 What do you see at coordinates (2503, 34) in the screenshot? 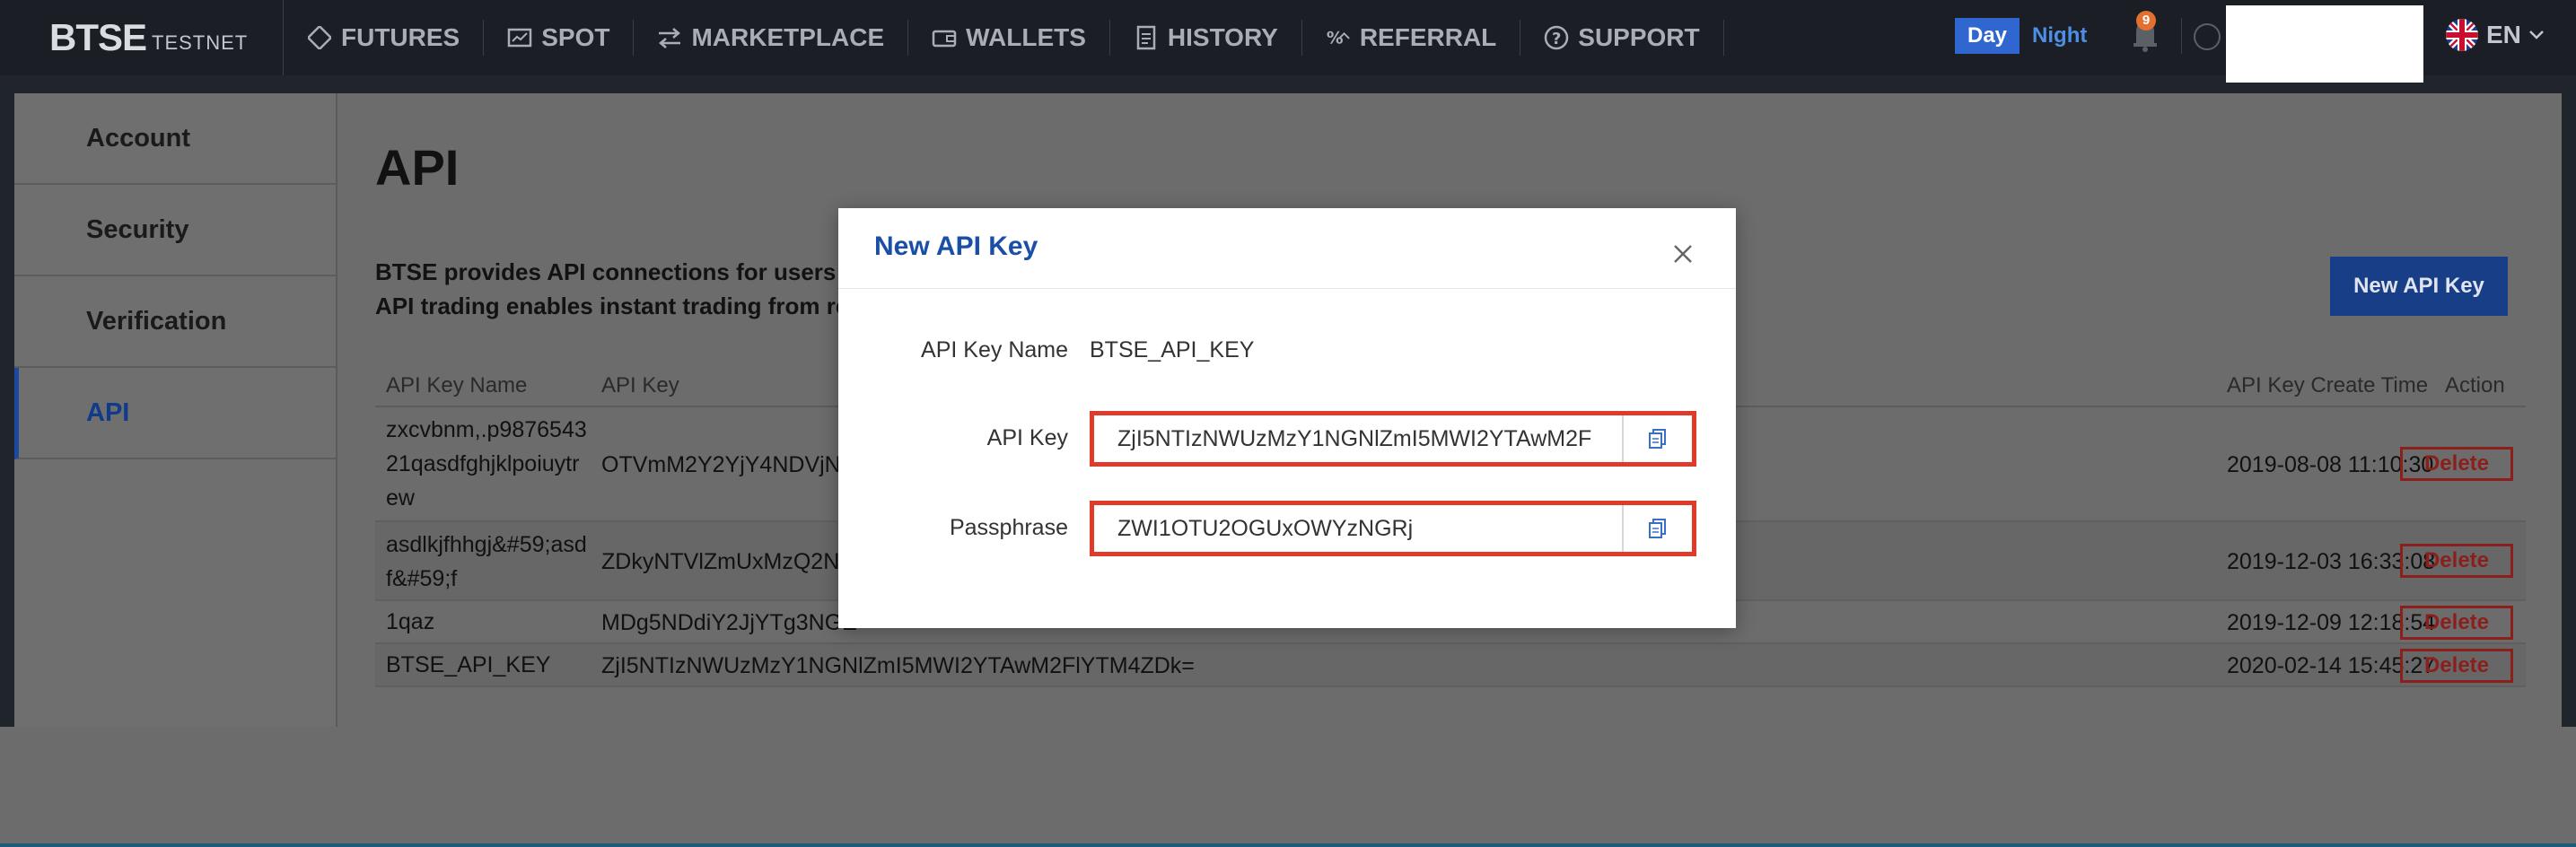
I see `language-label: EN` at bounding box center [2503, 34].